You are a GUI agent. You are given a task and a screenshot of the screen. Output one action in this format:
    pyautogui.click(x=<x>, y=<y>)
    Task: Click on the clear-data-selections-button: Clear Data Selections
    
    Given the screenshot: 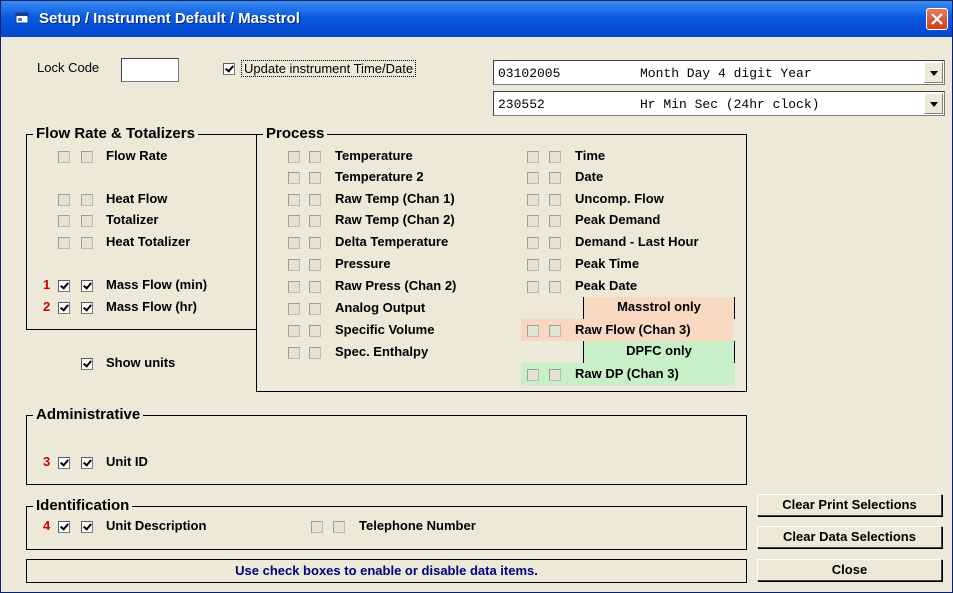 What is the action you would take?
    pyautogui.click(x=849, y=537)
    